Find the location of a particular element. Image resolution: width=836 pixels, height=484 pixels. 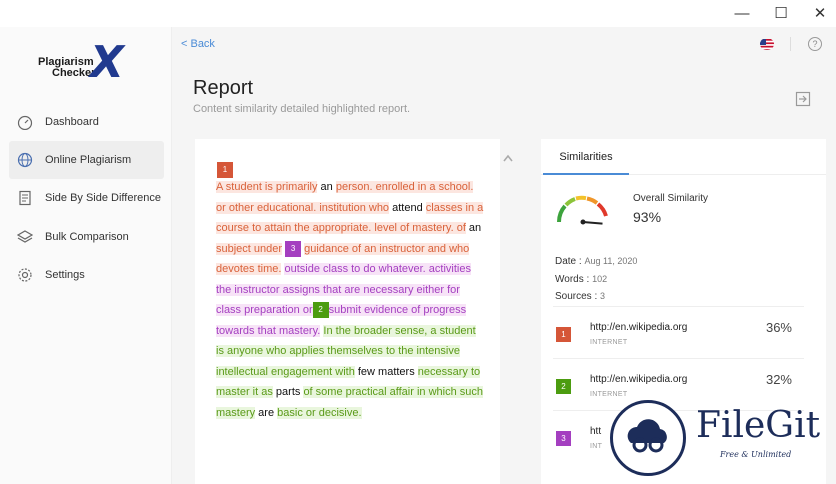

similarity-gauge is located at coordinates (583, 208).